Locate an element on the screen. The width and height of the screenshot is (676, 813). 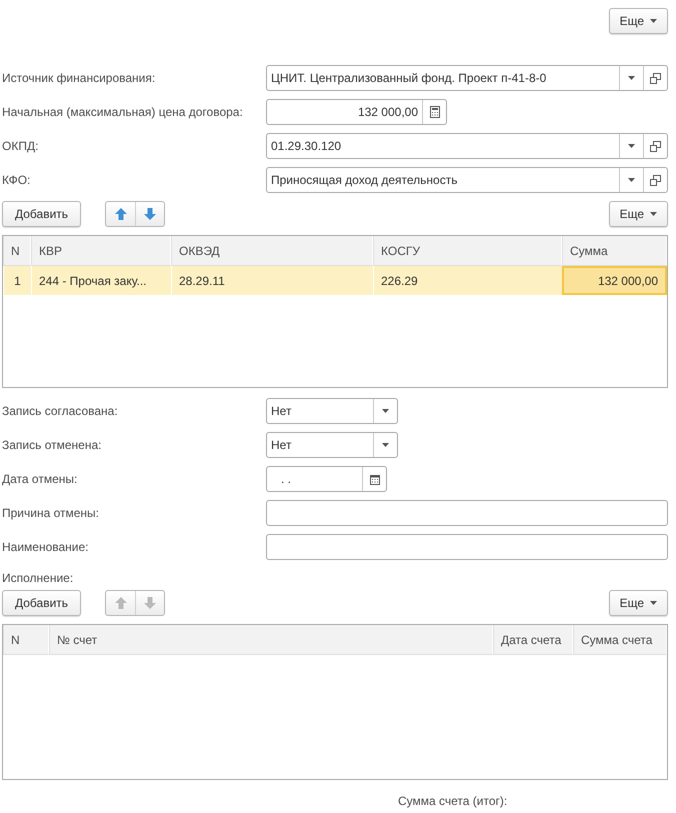
field-label: Запись согласована: is located at coordinates (60, 411).